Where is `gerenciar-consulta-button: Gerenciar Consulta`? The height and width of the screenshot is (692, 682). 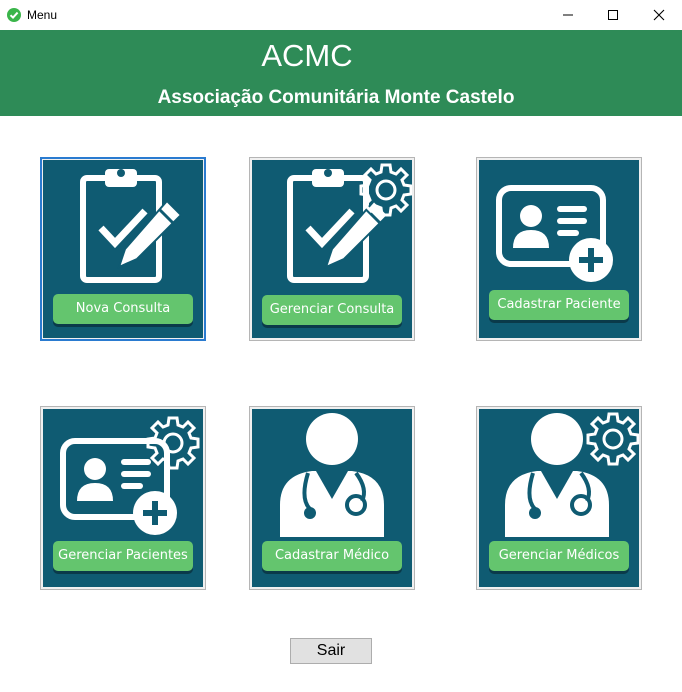 gerenciar-consulta-button: Gerenciar Consulta is located at coordinates (332, 310).